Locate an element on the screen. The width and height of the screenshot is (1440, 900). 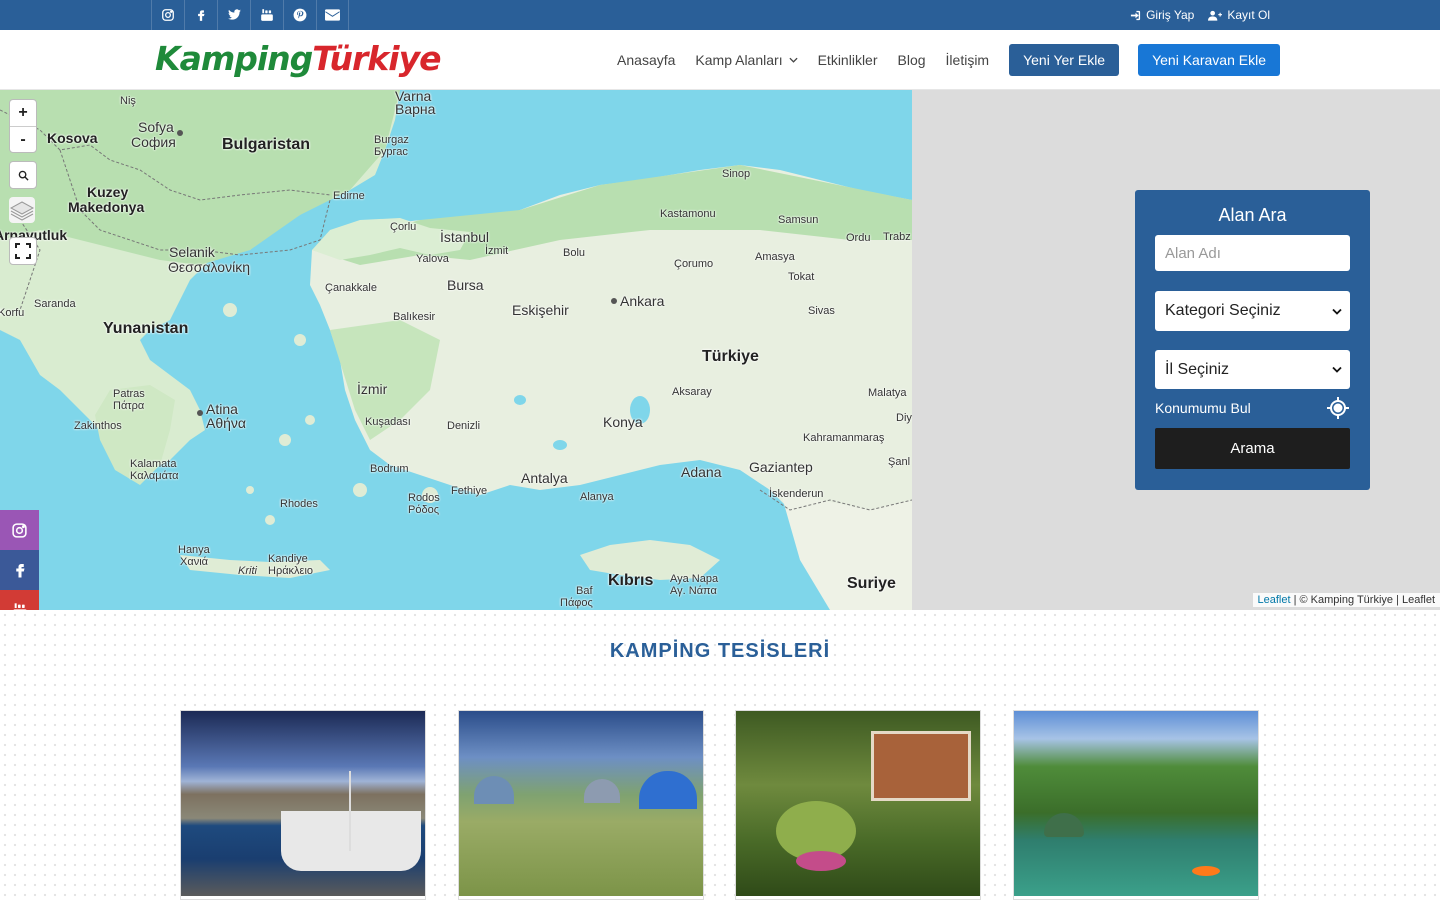
map-label-nis: Niş is located at coordinates (128, 101).